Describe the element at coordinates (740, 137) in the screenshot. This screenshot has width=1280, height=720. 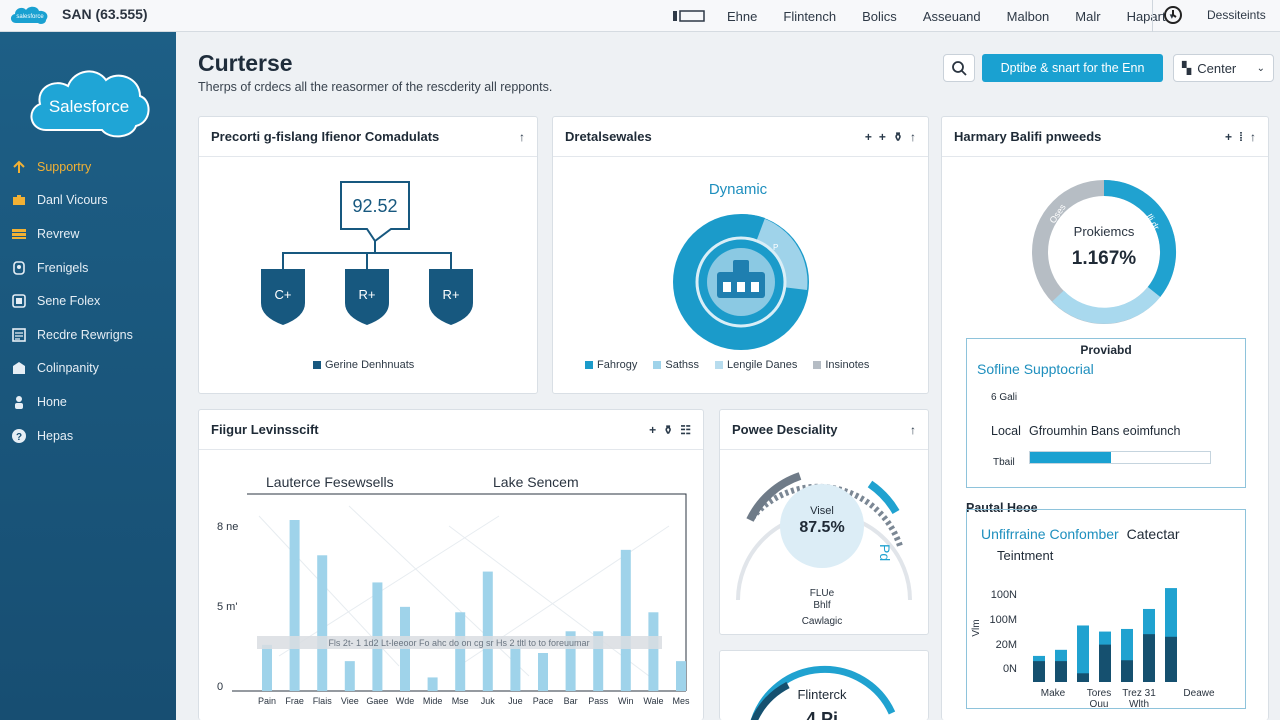
I see `card-header: Dretalsewales + + ⚱ ↑` at that location.